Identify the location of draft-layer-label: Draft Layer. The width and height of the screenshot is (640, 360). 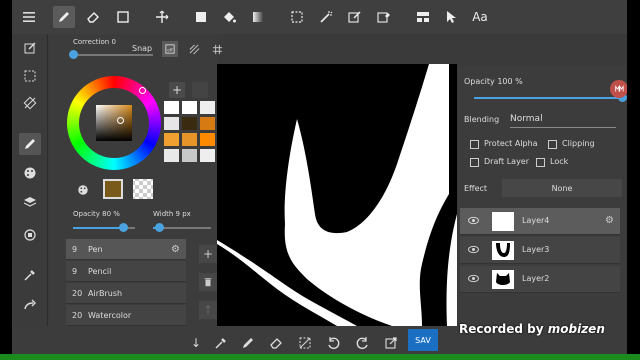
(507, 161).